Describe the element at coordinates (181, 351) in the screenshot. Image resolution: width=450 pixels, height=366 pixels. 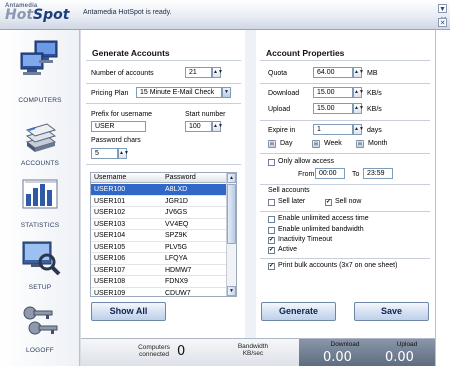
I see `computers-connected-value: 0` at that location.